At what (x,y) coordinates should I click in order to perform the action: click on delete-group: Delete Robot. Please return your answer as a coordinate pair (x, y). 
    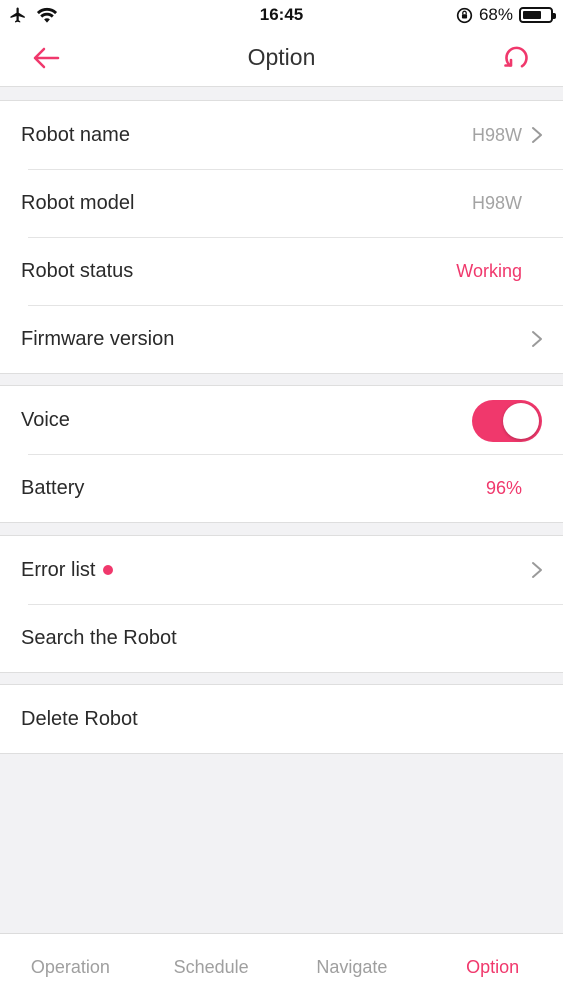
    Looking at the image, I should click on (281, 719).